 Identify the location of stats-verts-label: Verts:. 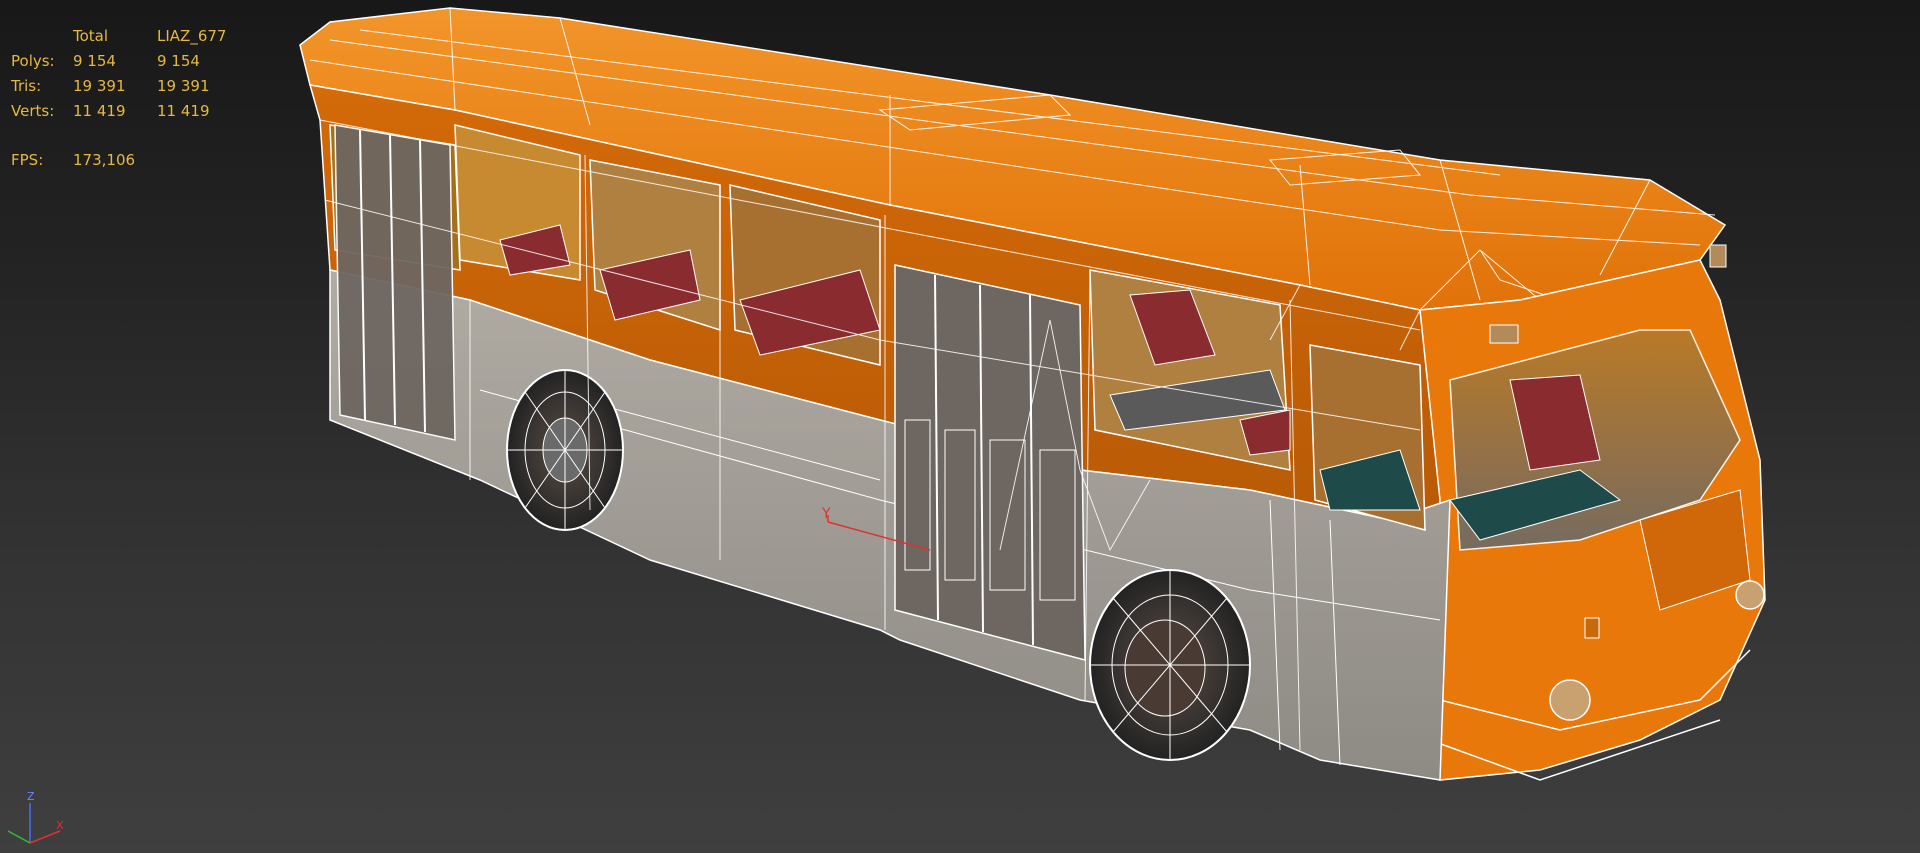
(33, 111).